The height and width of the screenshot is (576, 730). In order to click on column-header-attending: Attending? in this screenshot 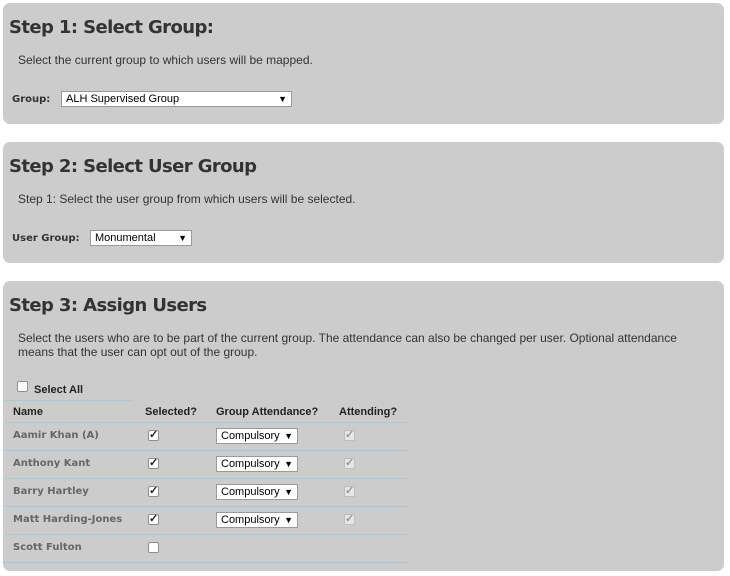, I will do `click(368, 412)`.